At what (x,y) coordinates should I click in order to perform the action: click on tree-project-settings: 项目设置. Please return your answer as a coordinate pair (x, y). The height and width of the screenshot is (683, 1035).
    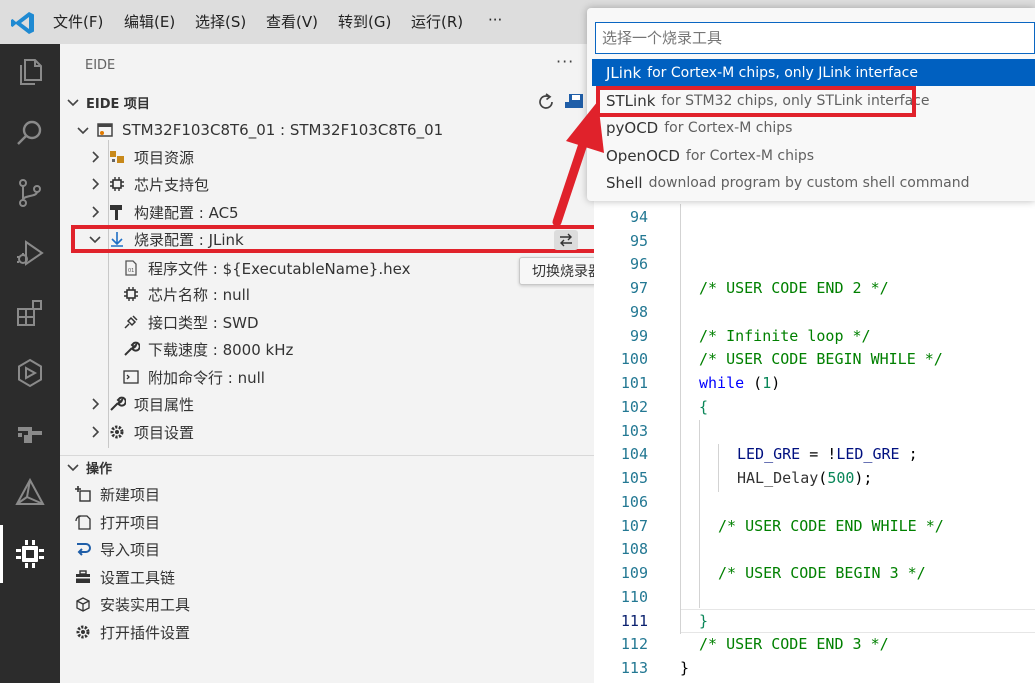
    Looking at the image, I should click on (141, 432).